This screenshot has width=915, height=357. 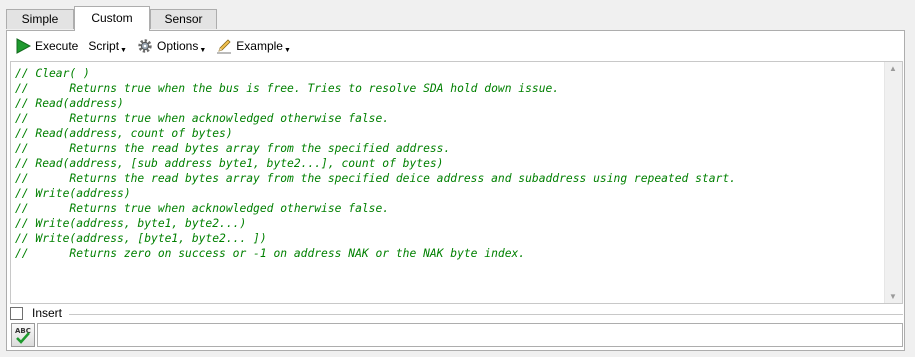 What do you see at coordinates (177, 46) in the screenshot?
I see `options-label: Options` at bounding box center [177, 46].